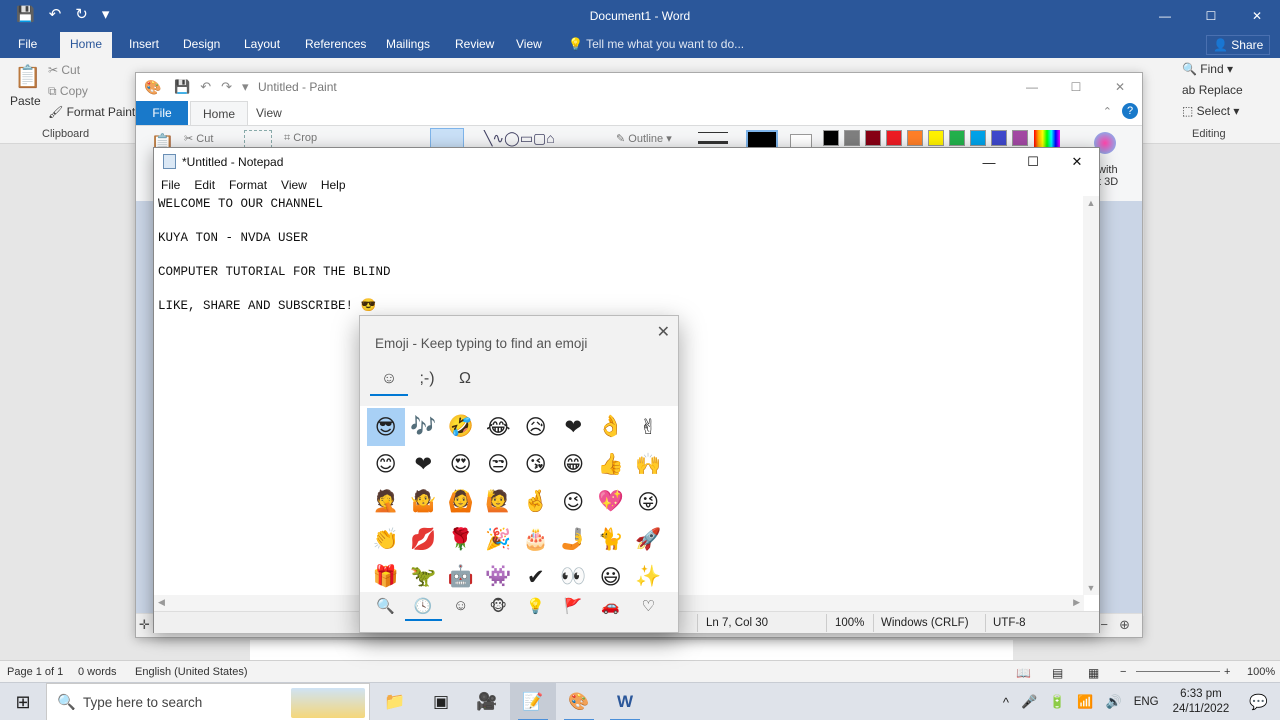 This screenshot has height=720, width=1280. What do you see at coordinates (205, 87) in the screenshot?
I see `paint-undo-icon: ↶` at bounding box center [205, 87].